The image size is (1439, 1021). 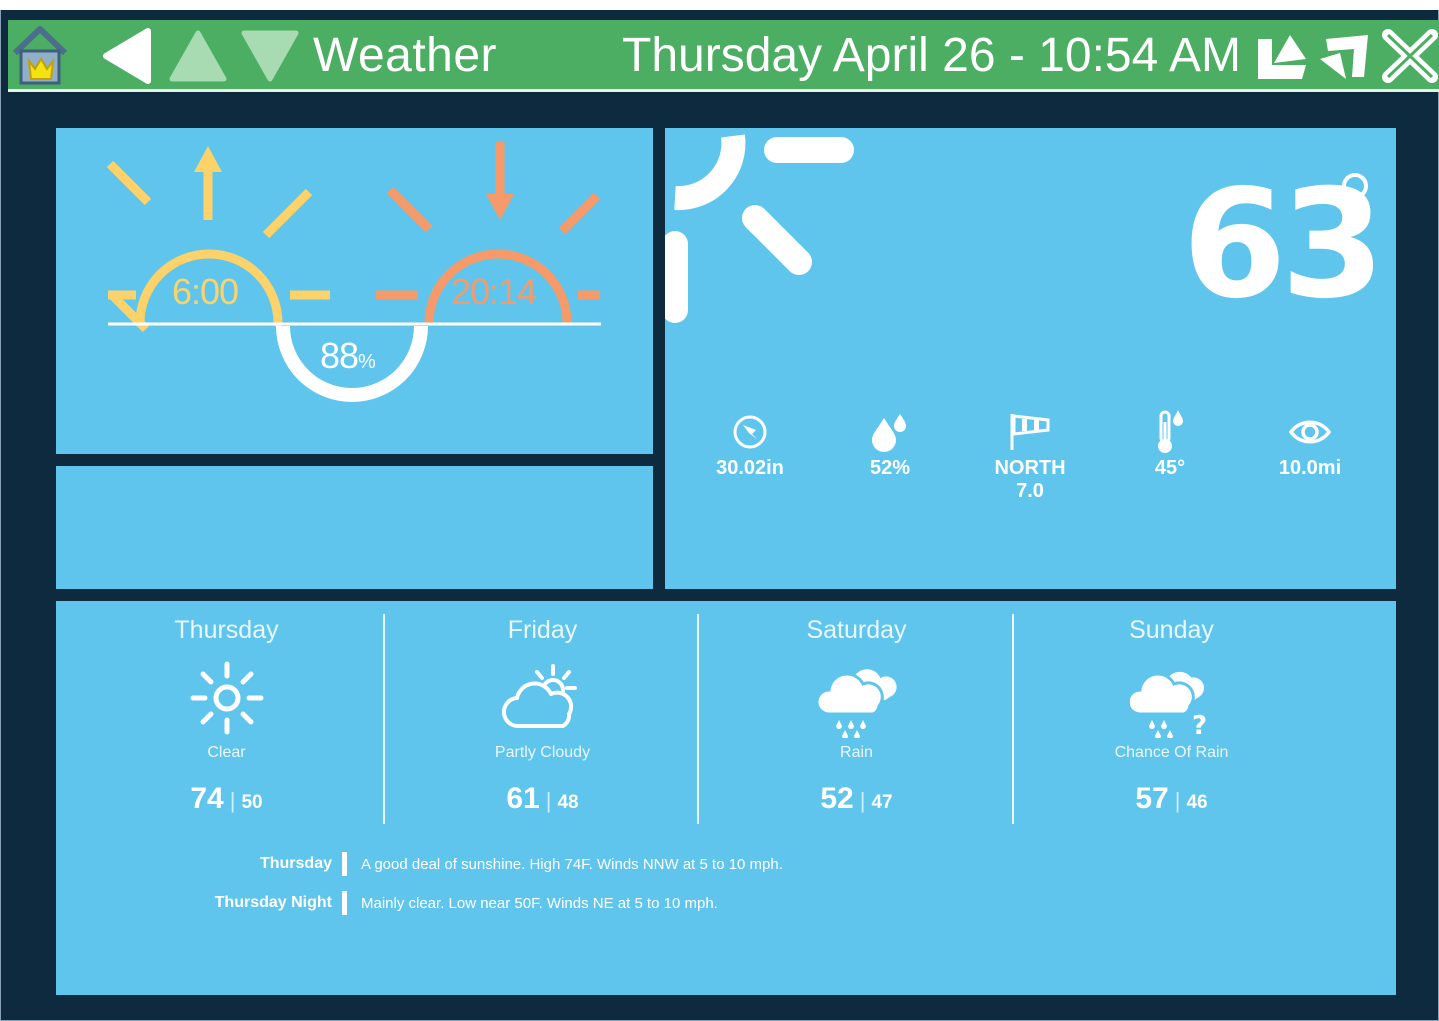 What do you see at coordinates (750, 468) in the screenshot?
I see `pressure-value: 30.02in` at bounding box center [750, 468].